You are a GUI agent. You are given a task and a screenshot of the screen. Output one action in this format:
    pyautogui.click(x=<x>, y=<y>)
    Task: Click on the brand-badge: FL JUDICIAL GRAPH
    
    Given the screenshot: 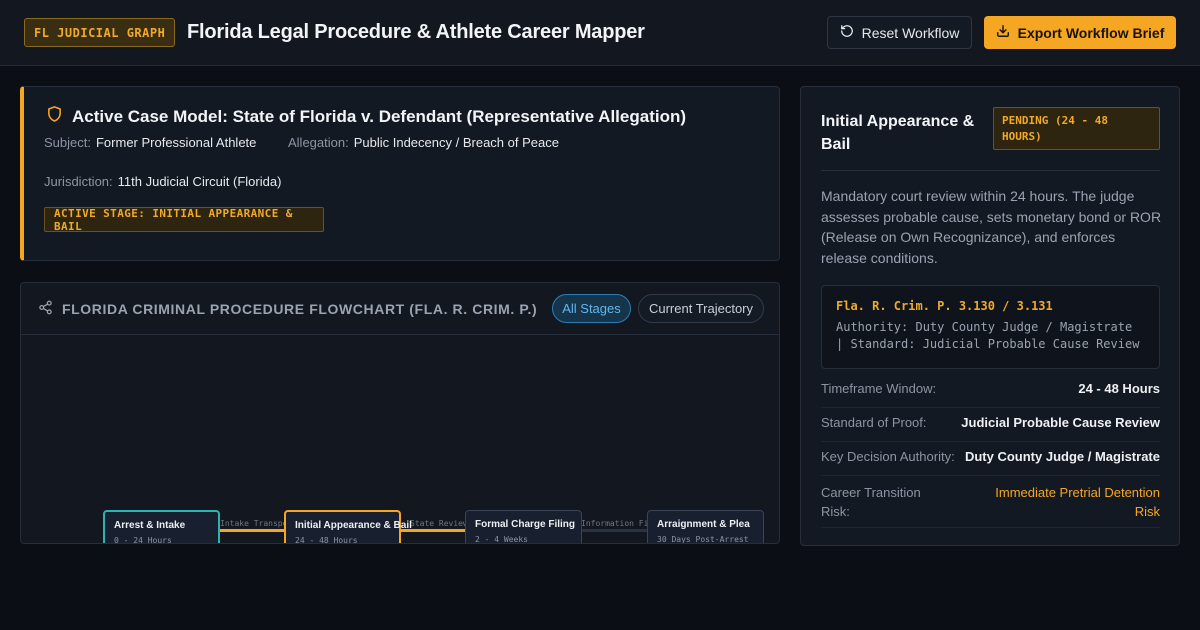 What is the action you would take?
    pyautogui.click(x=100, y=32)
    